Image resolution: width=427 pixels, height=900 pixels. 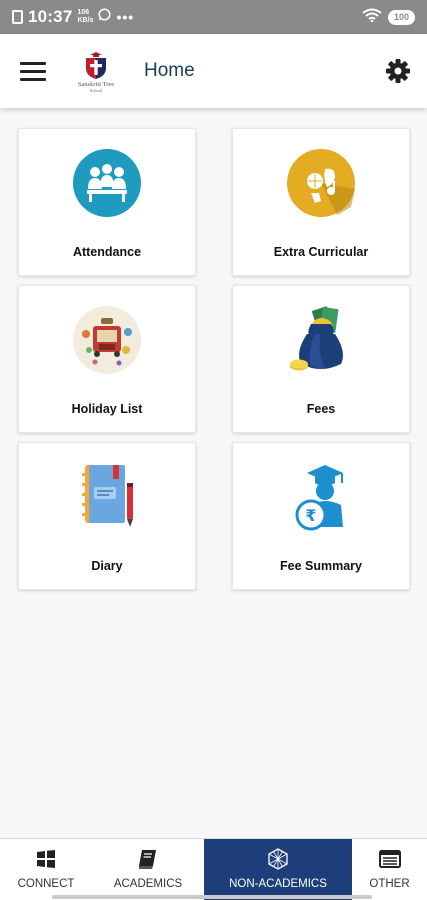 I want to click on nav-label: OTHER, so click(x=389, y=884).